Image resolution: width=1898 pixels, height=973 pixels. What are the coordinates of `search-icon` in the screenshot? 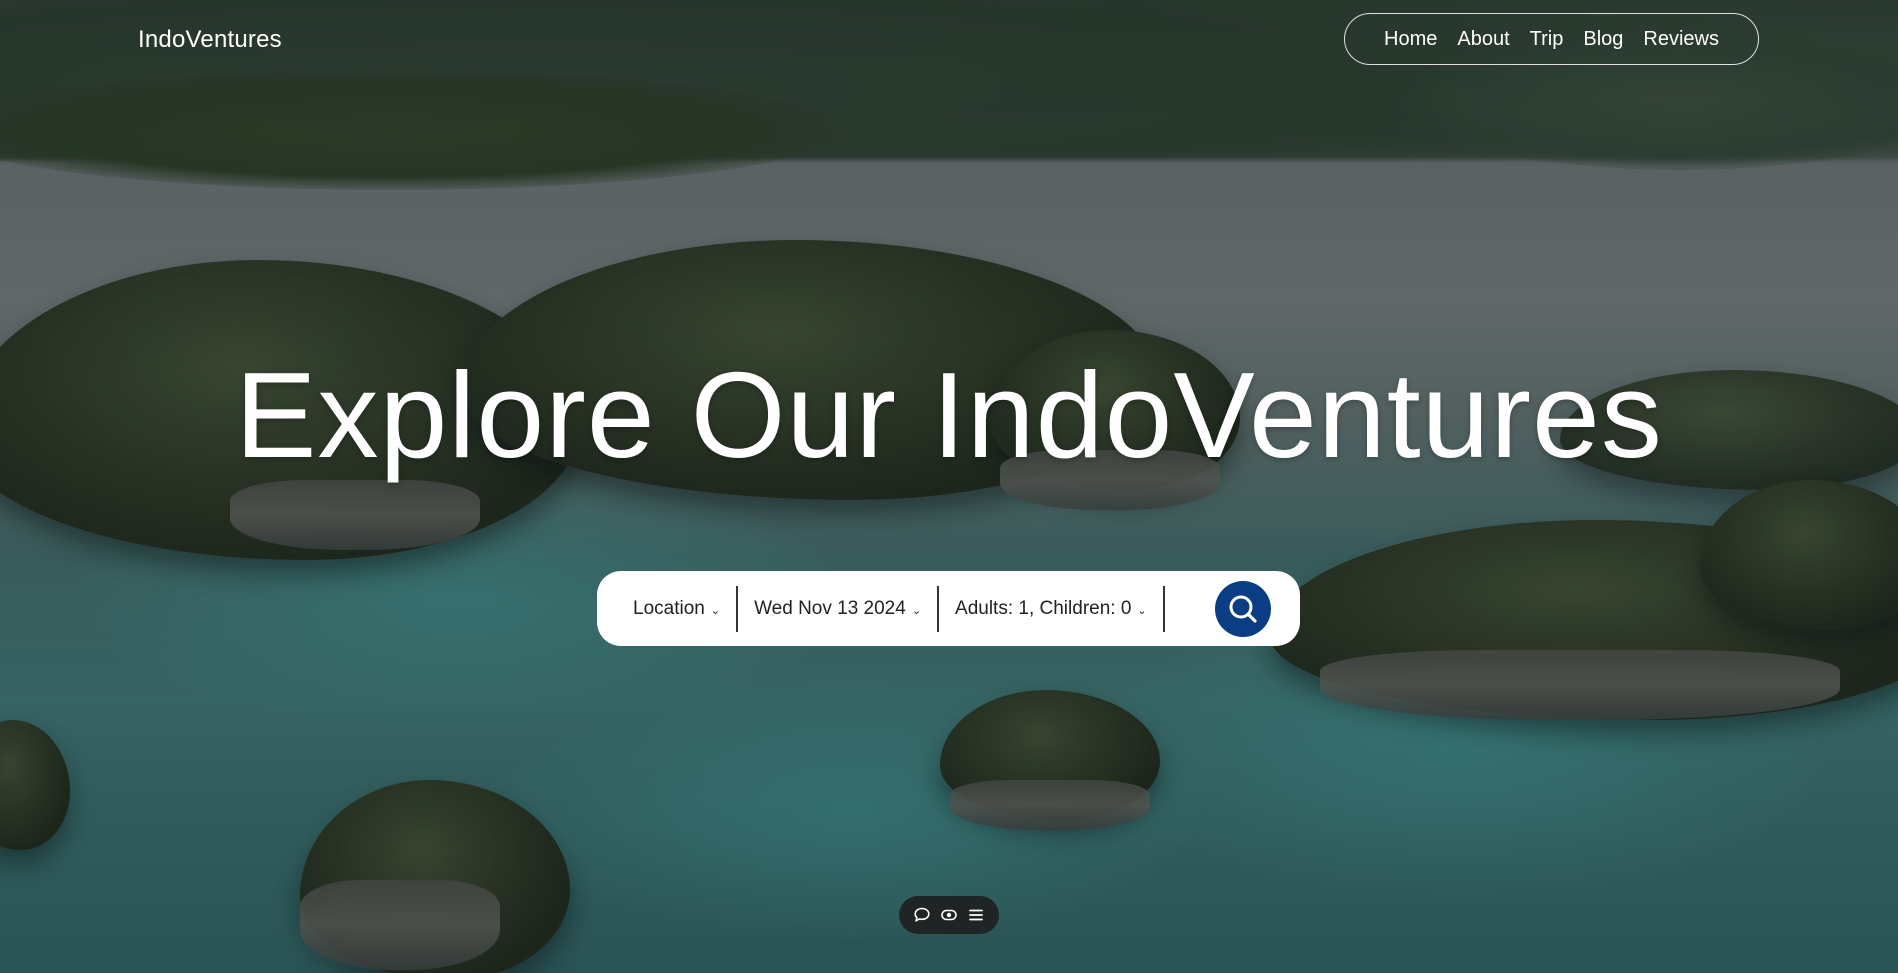 It's located at (1243, 609).